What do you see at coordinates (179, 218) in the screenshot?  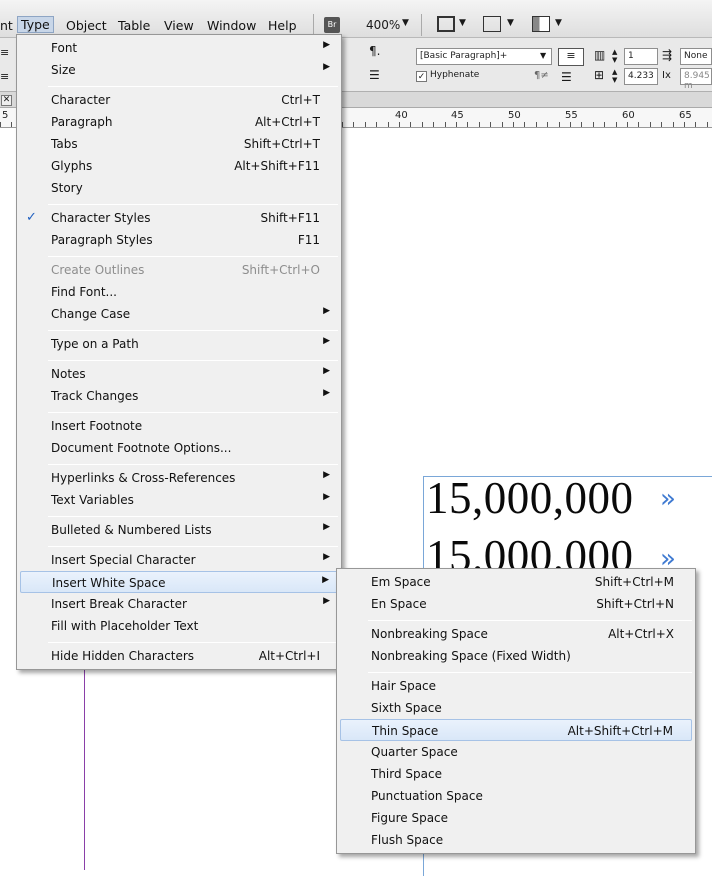 I see `menu-item-character-styles: ✓ Character Styles Shift+F11` at bounding box center [179, 218].